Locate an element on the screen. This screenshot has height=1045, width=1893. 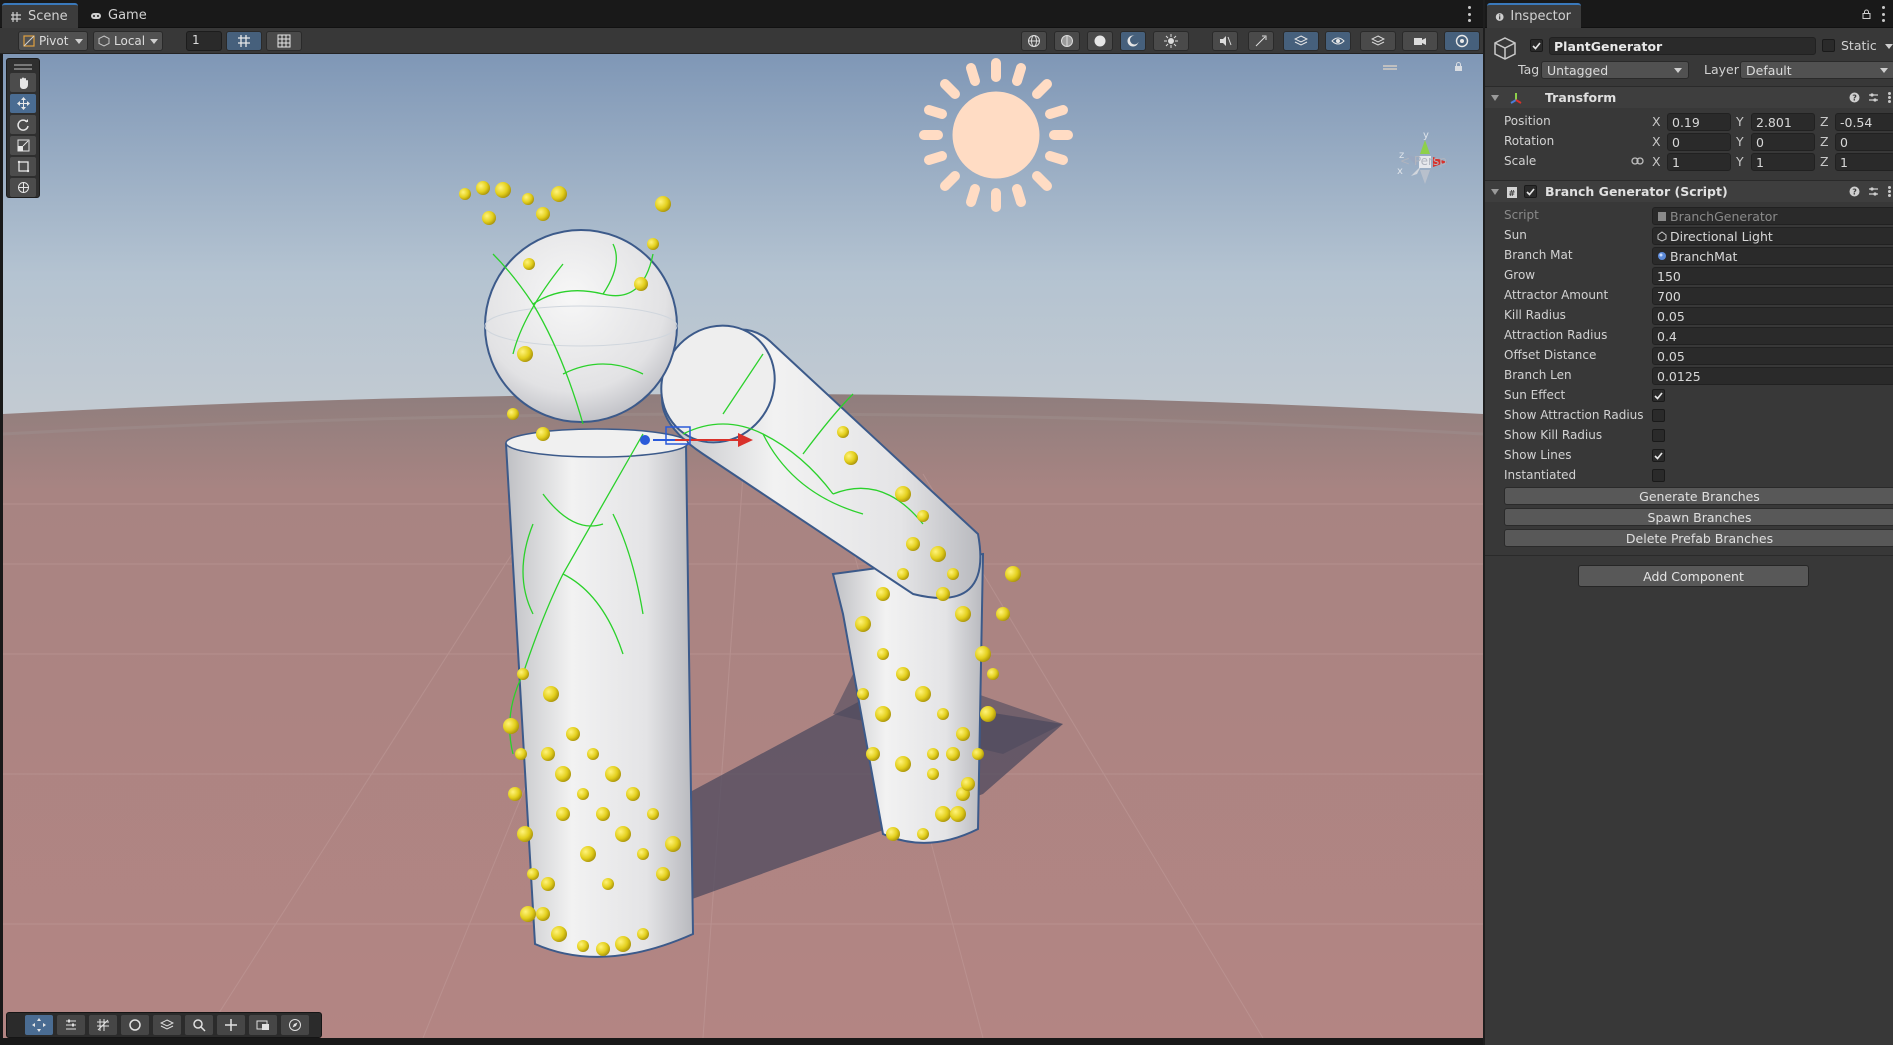
rotate-tool-button is located at coordinates (23, 124).